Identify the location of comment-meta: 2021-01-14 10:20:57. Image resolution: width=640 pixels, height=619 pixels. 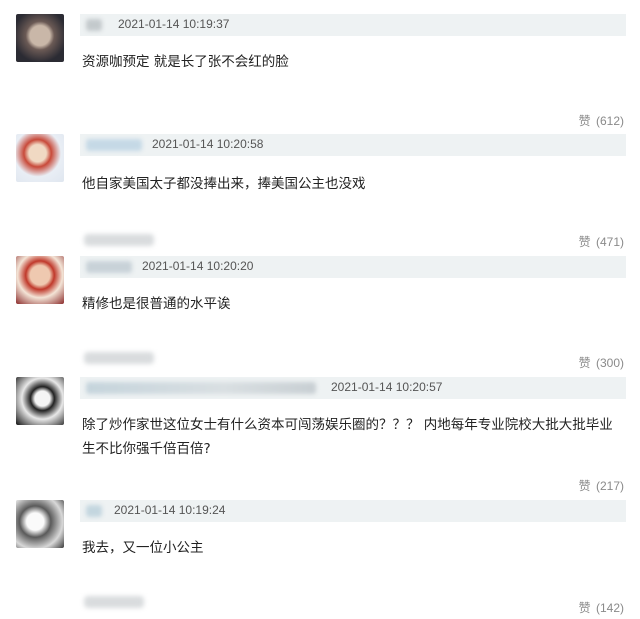
(353, 388).